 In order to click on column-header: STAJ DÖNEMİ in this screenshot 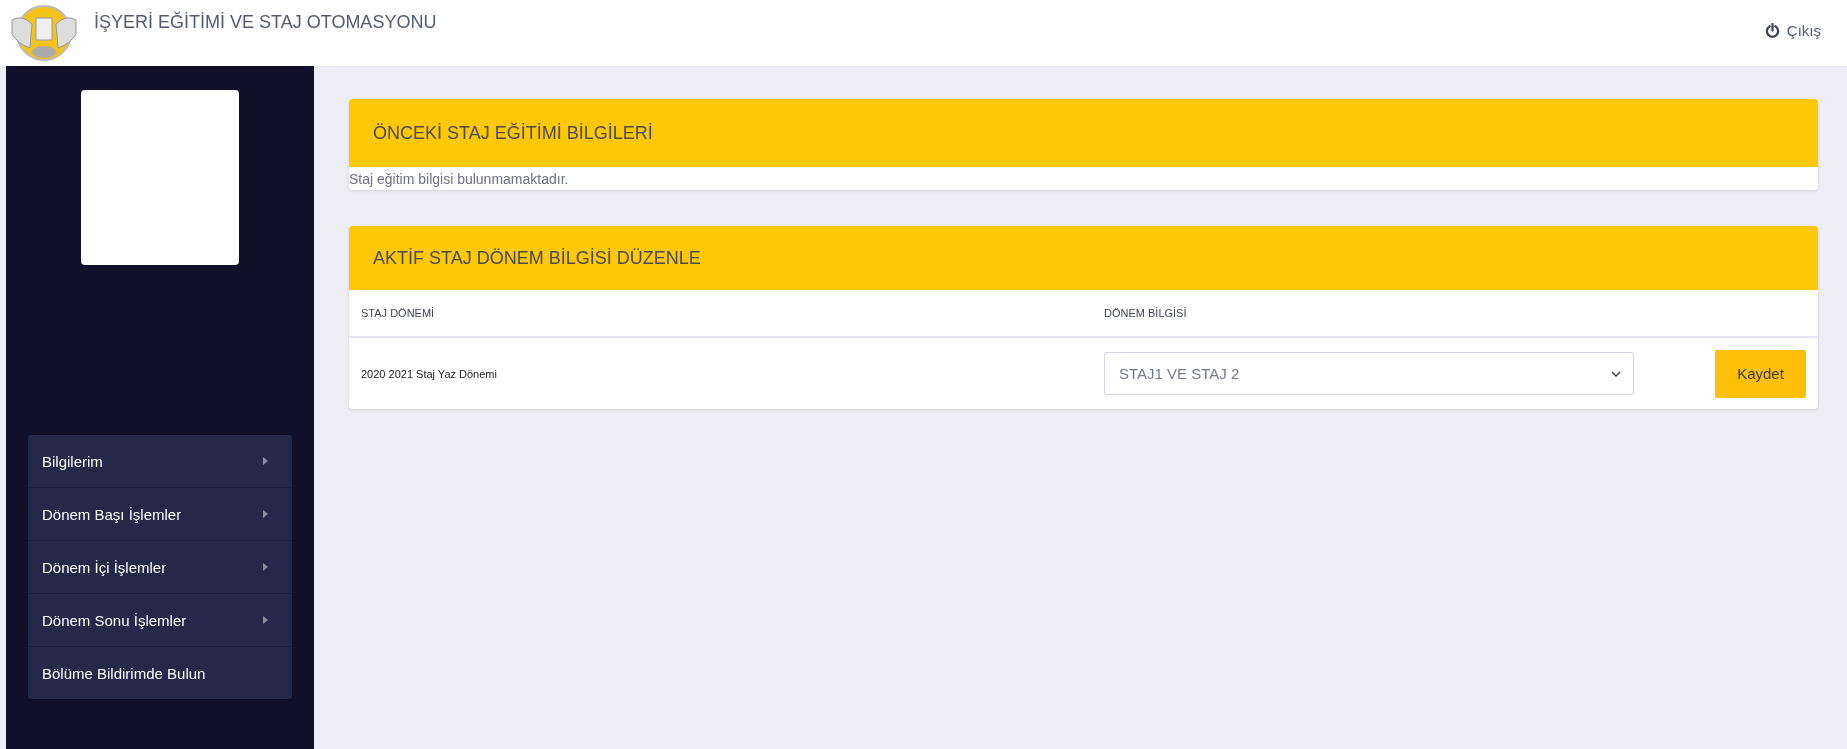, I will do `click(398, 313)`.